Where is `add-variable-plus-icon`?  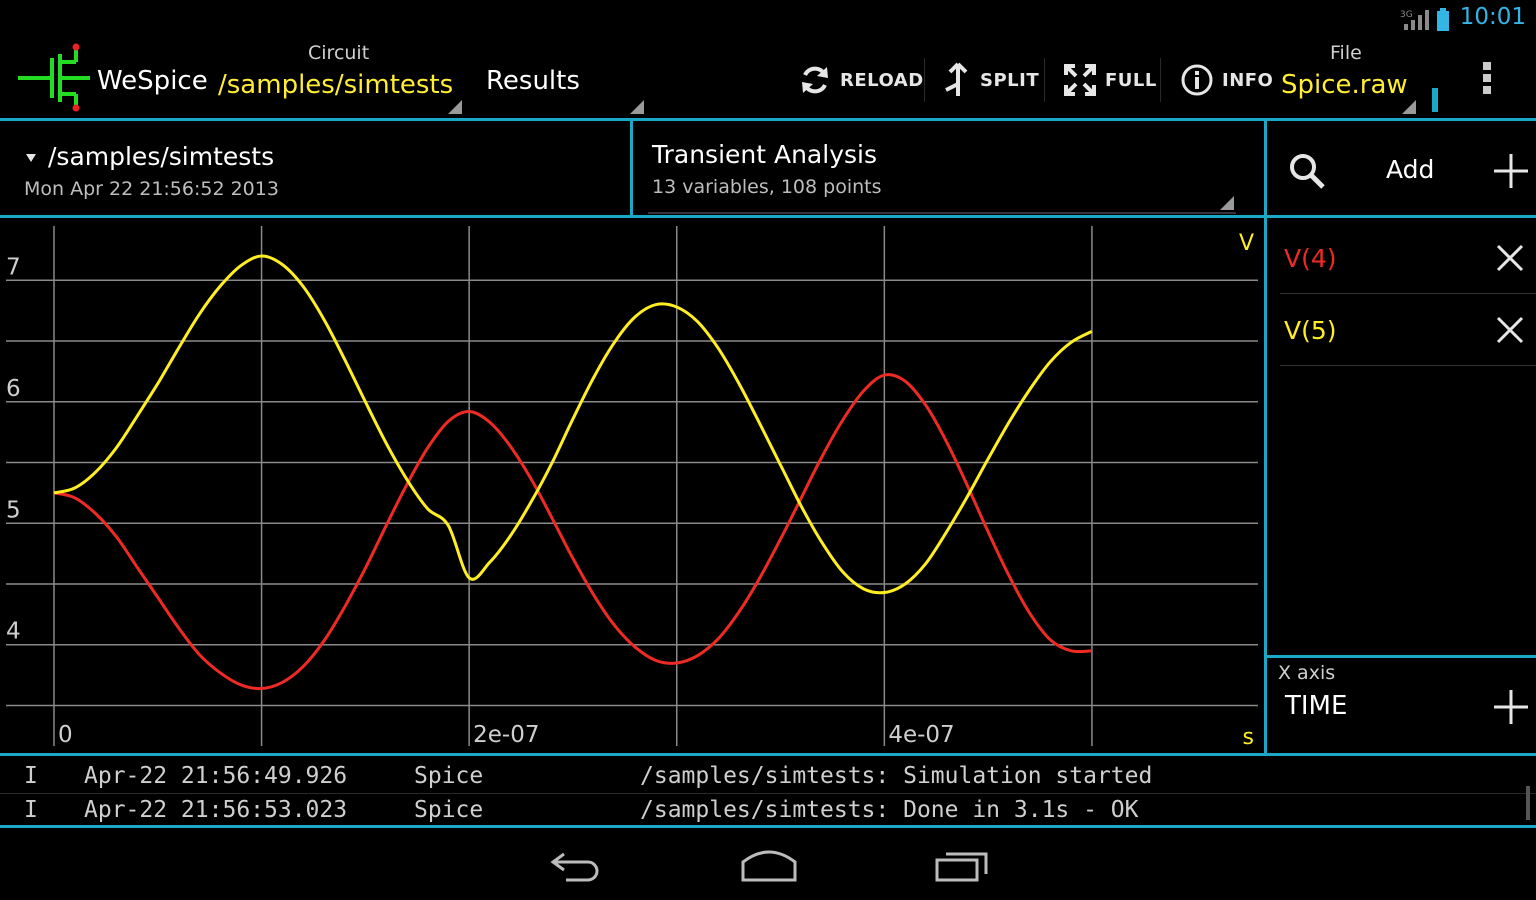
add-variable-plus-icon is located at coordinates (1511, 171).